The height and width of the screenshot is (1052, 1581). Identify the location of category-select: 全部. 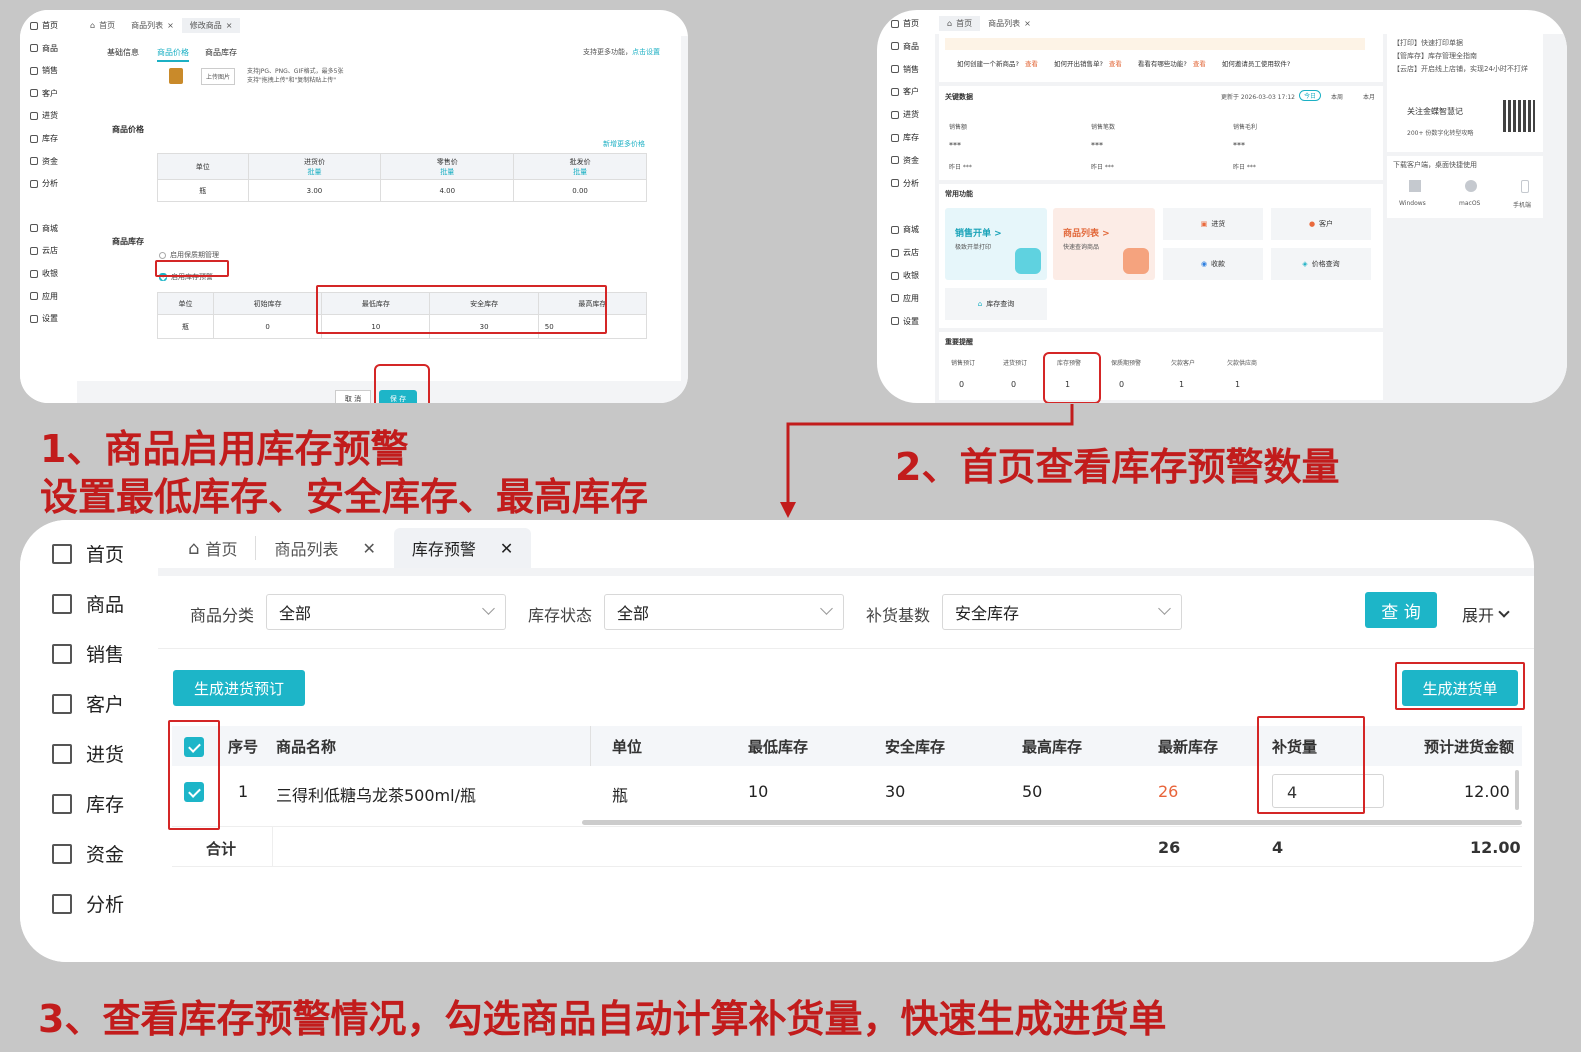
(386, 612).